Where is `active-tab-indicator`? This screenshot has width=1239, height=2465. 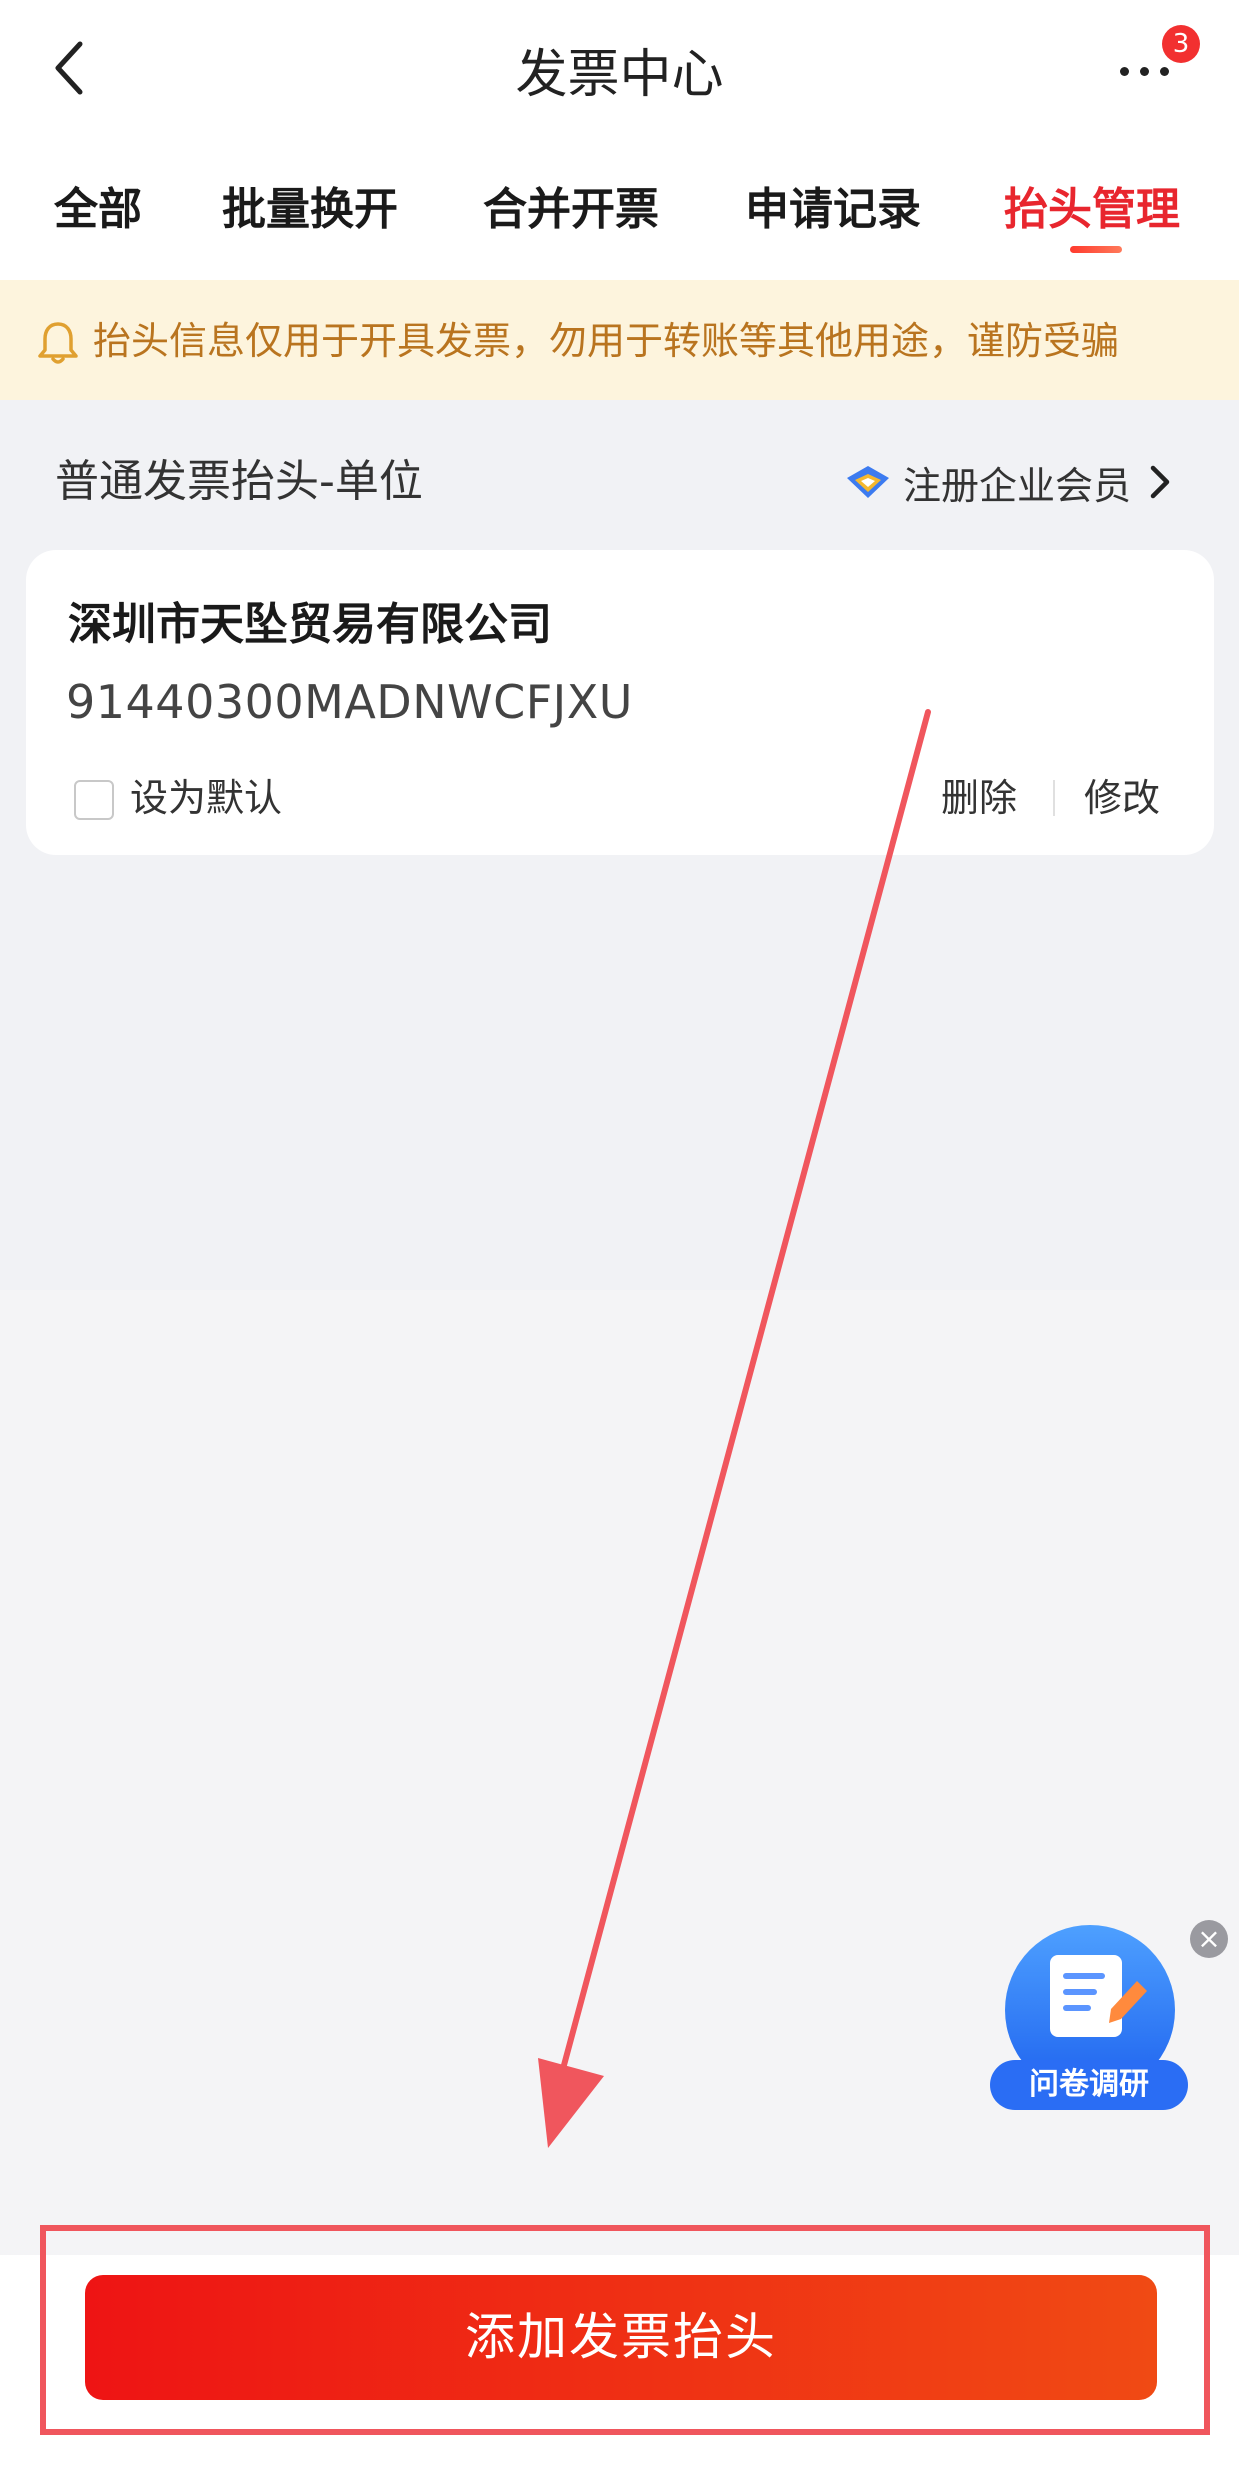
active-tab-indicator is located at coordinates (1096, 249).